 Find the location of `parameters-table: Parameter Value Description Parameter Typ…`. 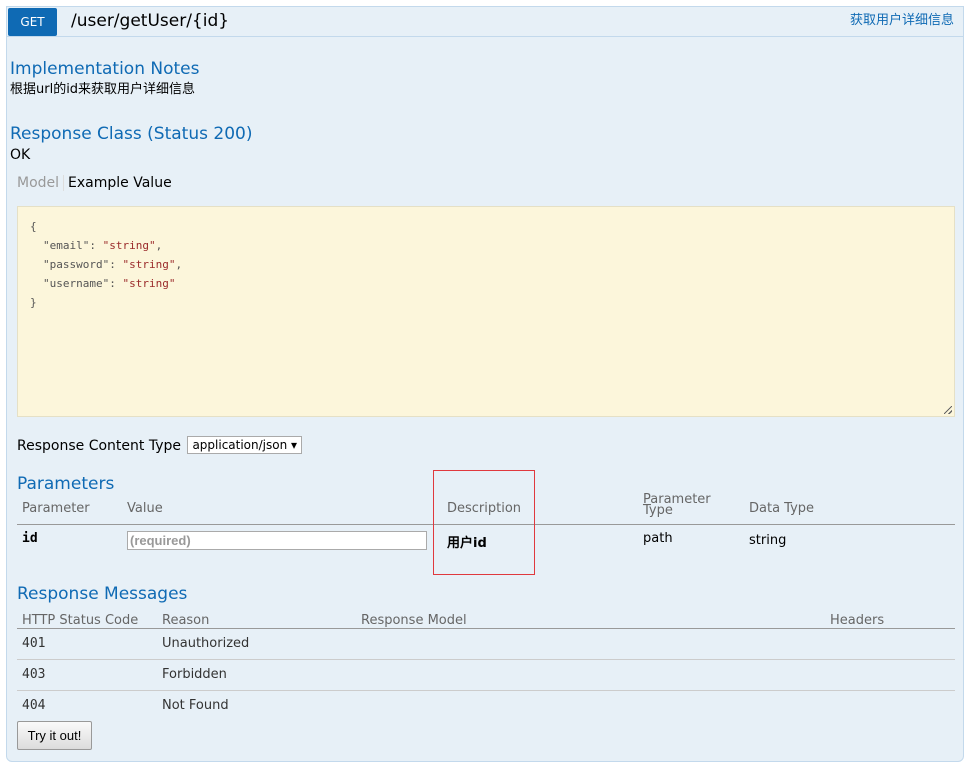

parameters-table: Parameter Value Description Parameter Typ… is located at coordinates (486, 523).